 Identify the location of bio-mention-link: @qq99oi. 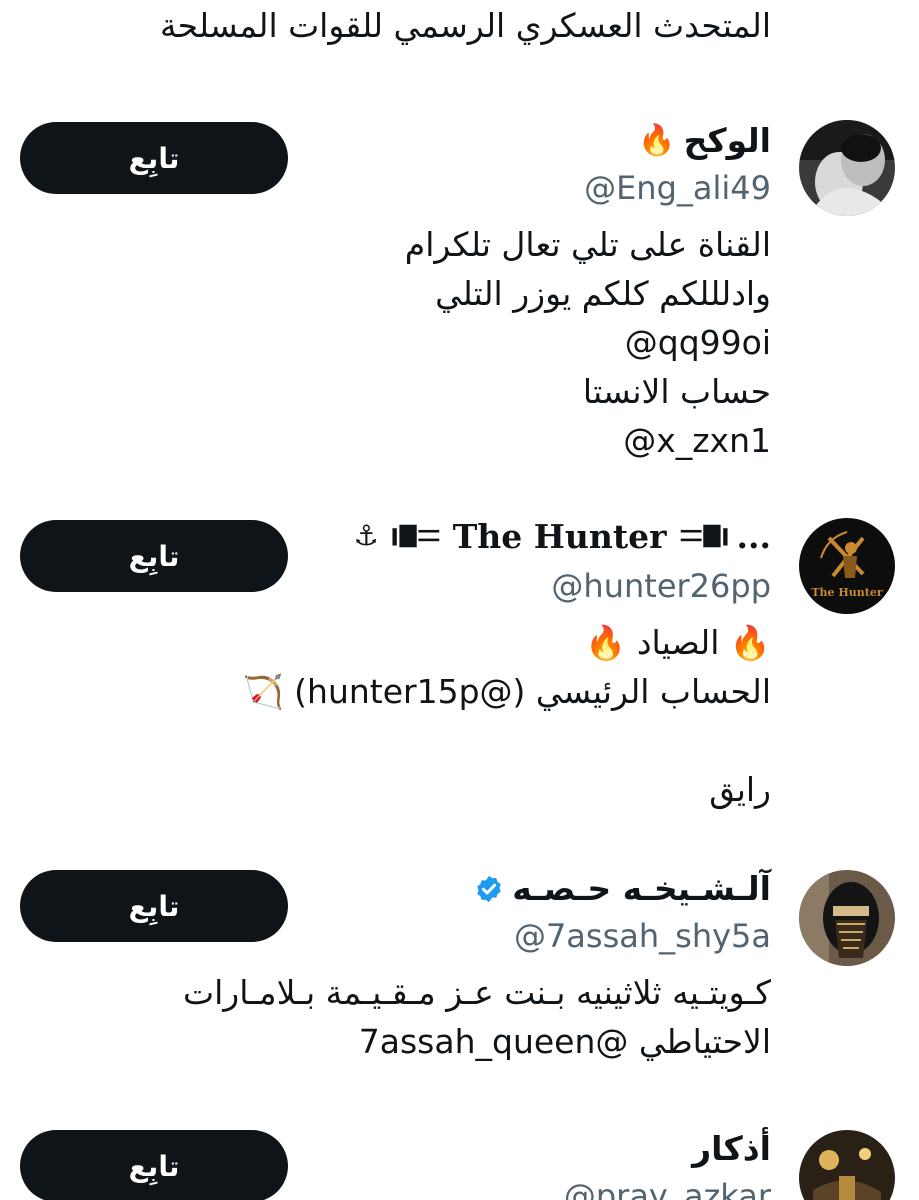
(588, 342).